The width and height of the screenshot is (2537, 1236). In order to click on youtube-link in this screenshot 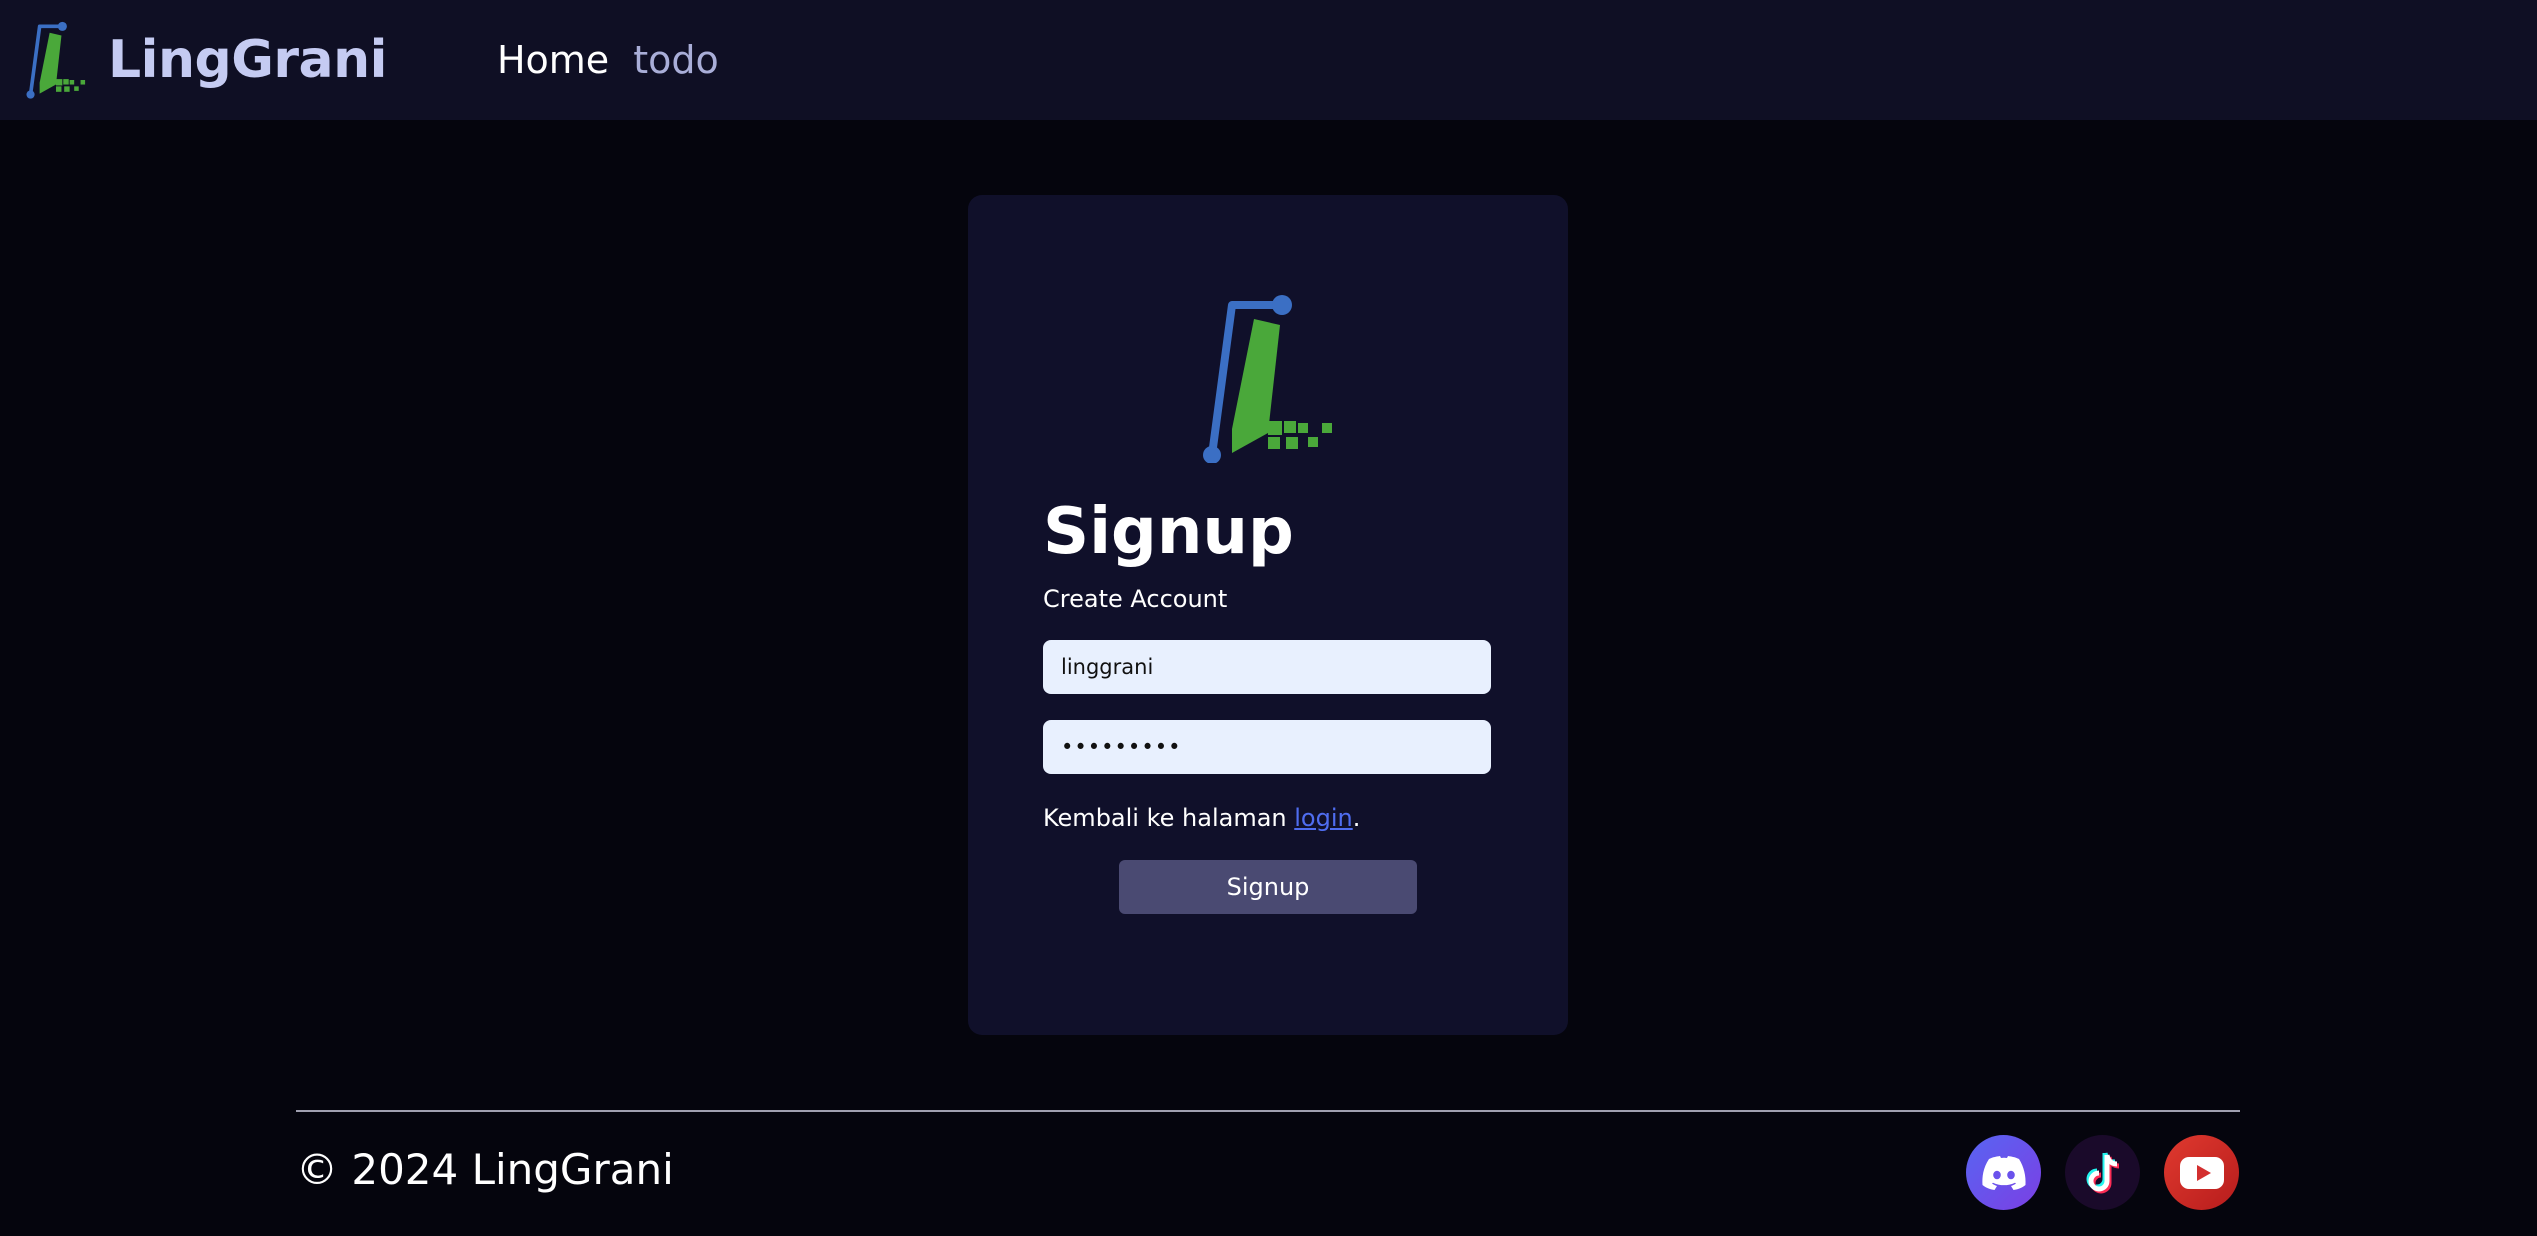, I will do `click(2201, 1172)`.